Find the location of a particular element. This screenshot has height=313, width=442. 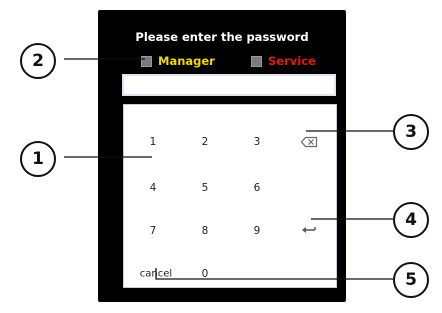

callout-2: 2 is located at coordinates (38, 61).